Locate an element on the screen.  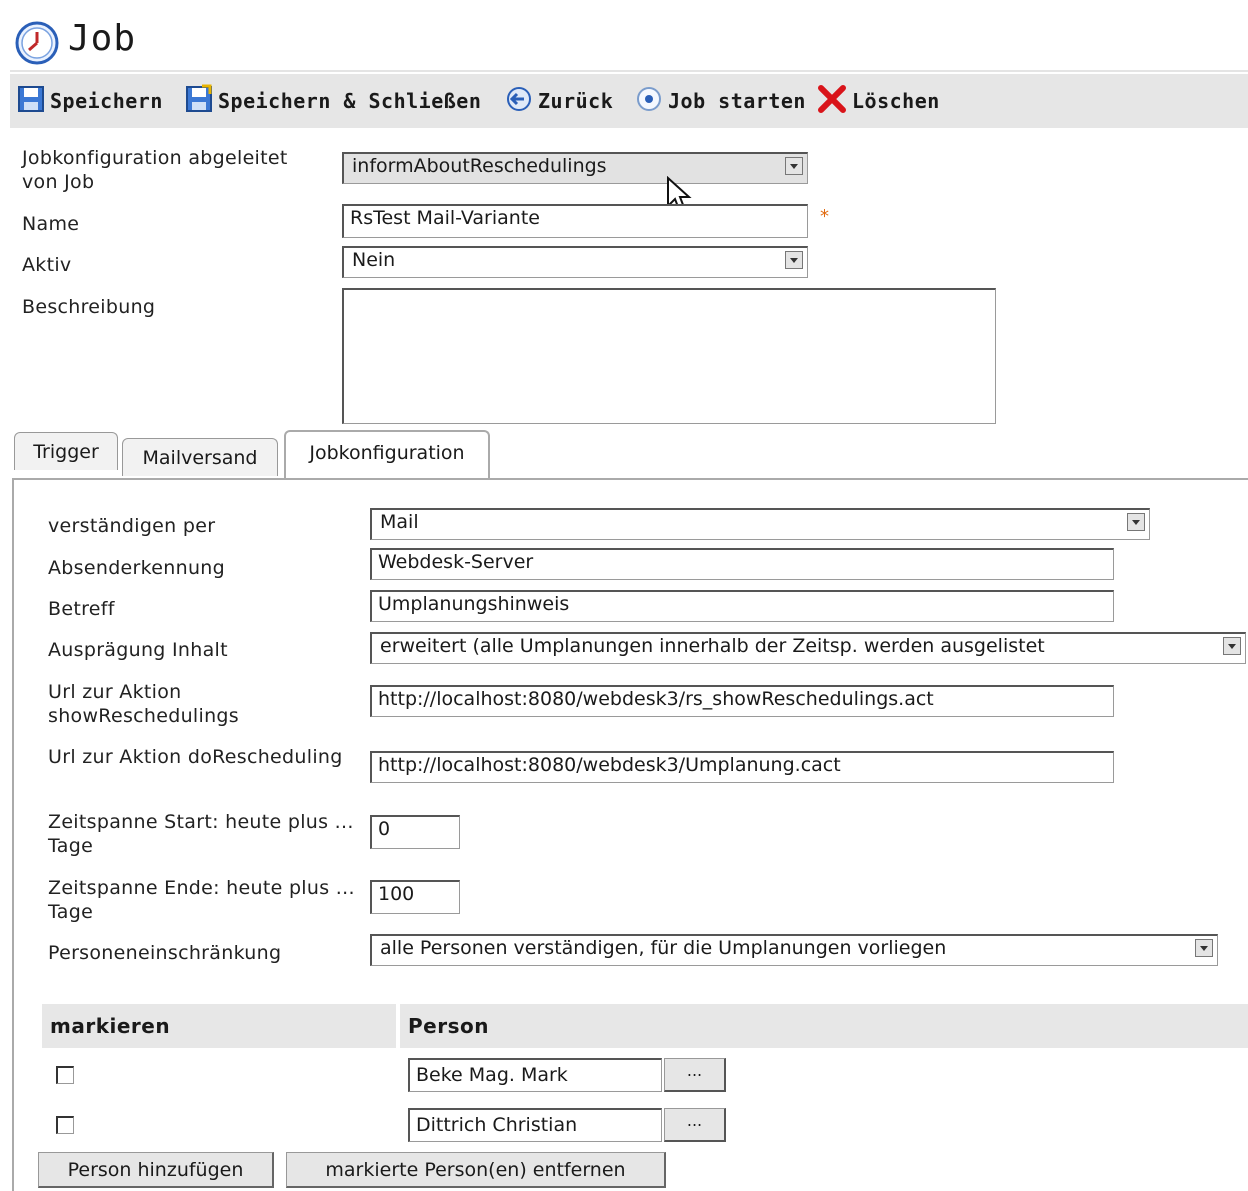
page-title: Job is located at coordinates (102, 38).